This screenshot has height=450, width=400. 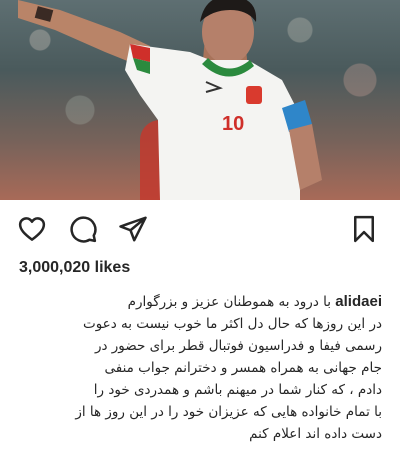 What do you see at coordinates (364, 229) in the screenshot?
I see `bookmark-icon` at bounding box center [364, 229].